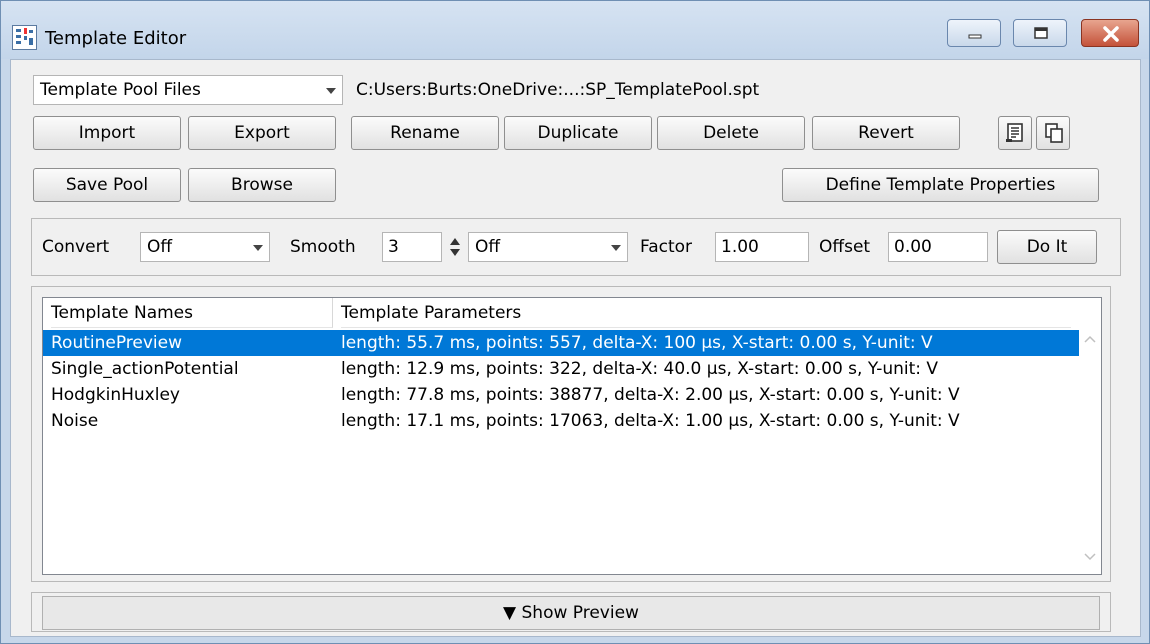 The width and height of the screenshot is (1150, 644). What do you see at coordinates (425, 133) in the screenshot?
I see `rename-button: Rename` at bounding box center [425, 133].